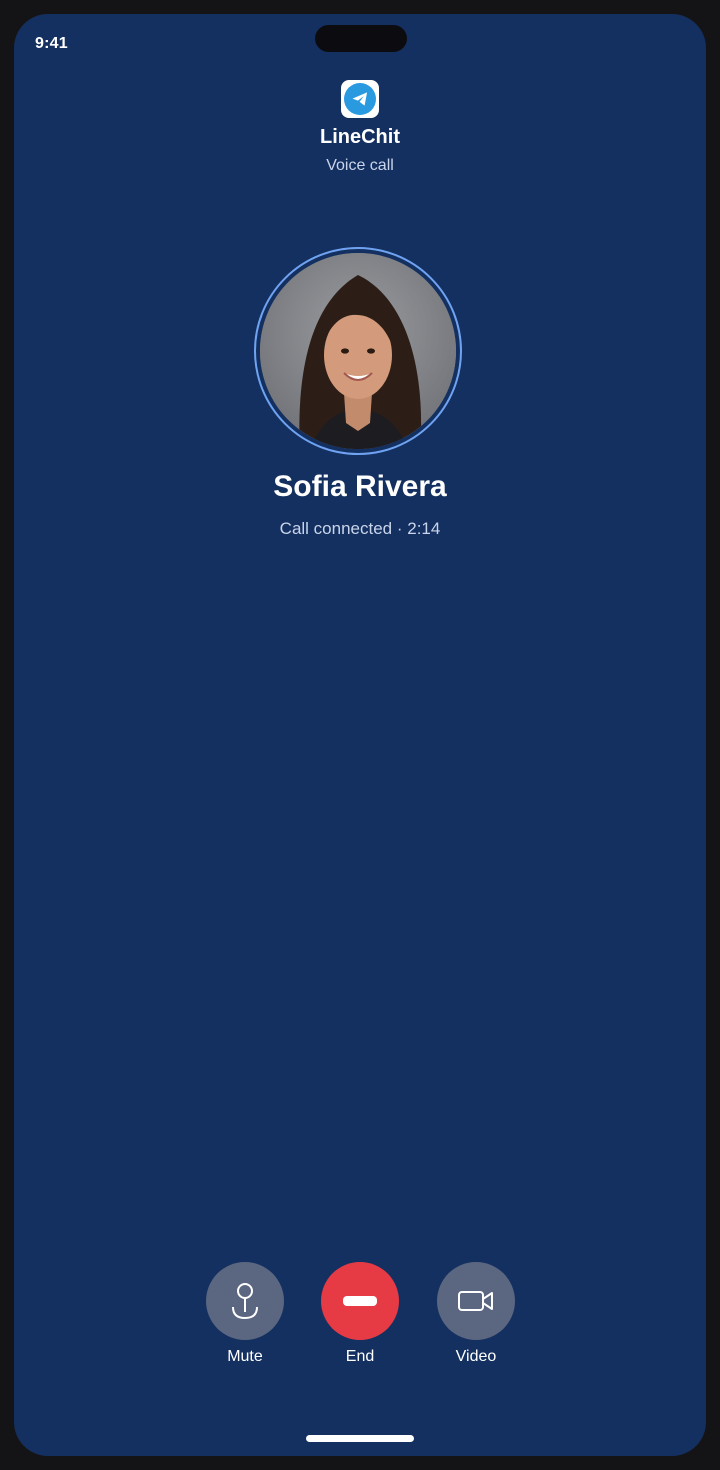 The height and width of the screenshot is (1470, 720). Describe the element at coordinates (245, 1356) in the screenshot. I see `mute-label: Mute` at that location.